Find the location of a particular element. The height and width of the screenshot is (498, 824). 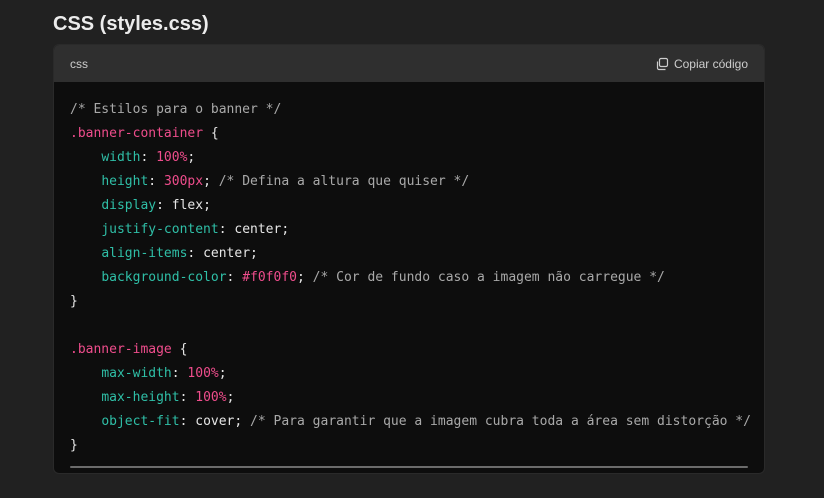

css-property: height is located at coordinates (125, 181).